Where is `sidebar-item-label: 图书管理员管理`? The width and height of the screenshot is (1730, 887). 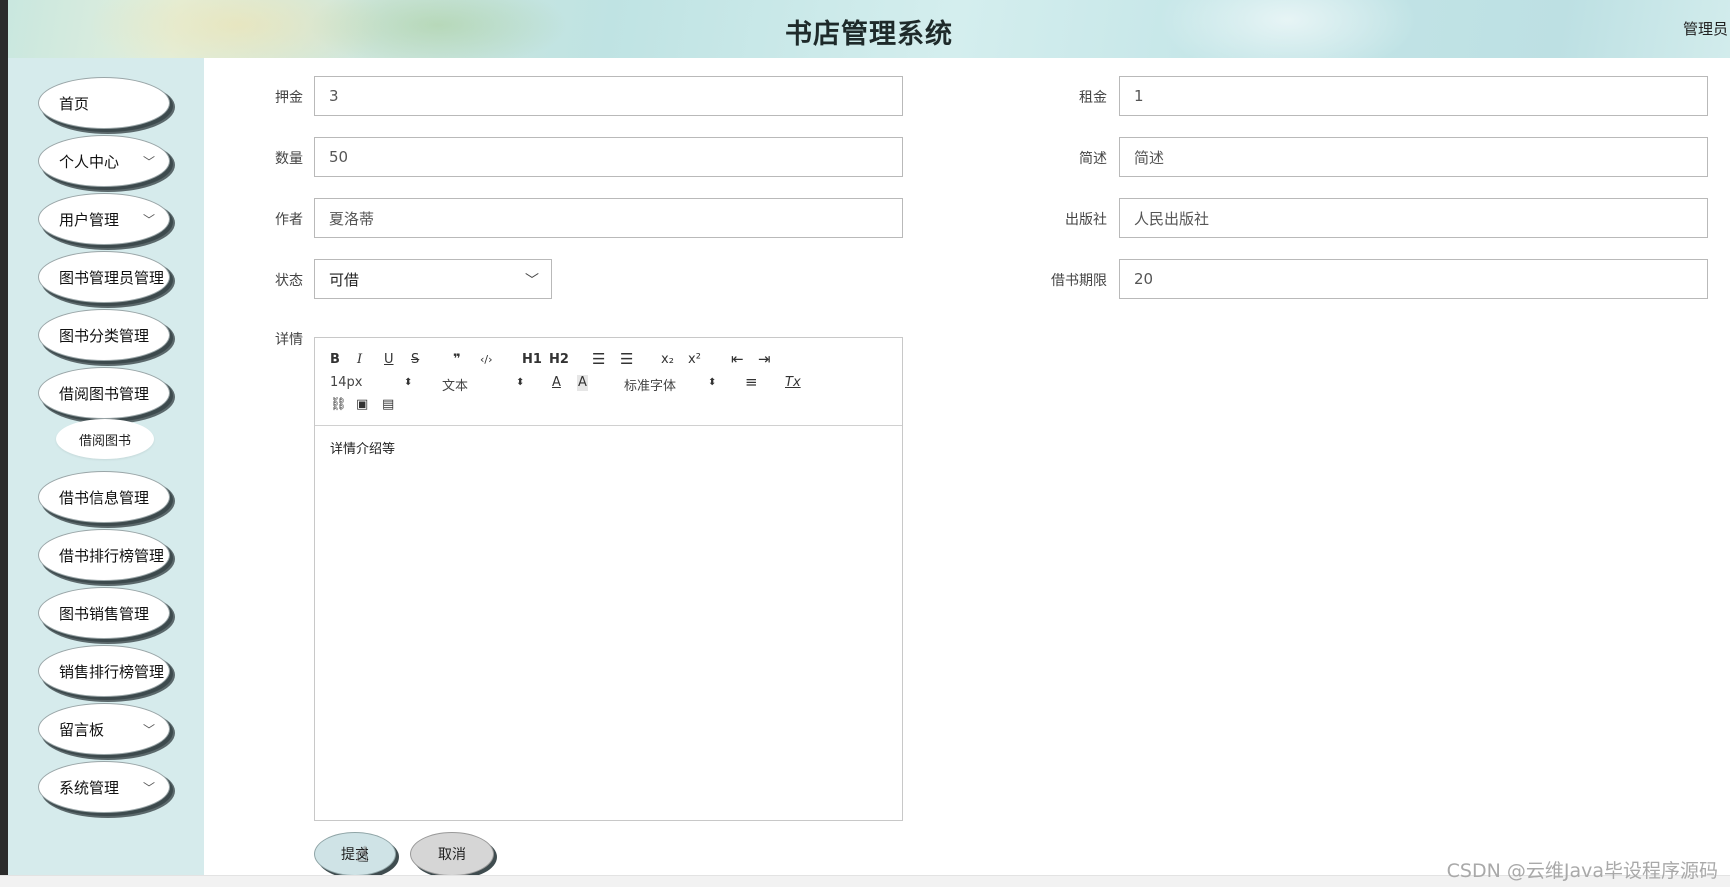 sidebar-item-label: 图书管理员管理 is located at coordinates (112, 277).